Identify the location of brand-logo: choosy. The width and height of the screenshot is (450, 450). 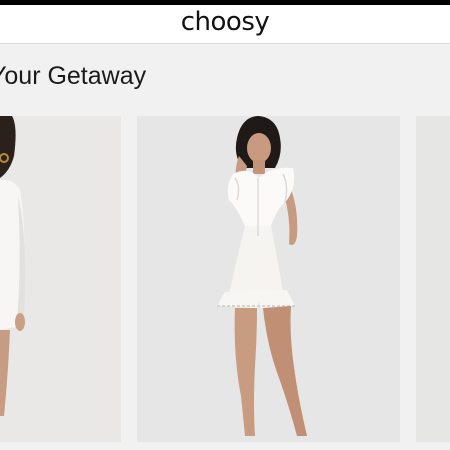
(225, 22).